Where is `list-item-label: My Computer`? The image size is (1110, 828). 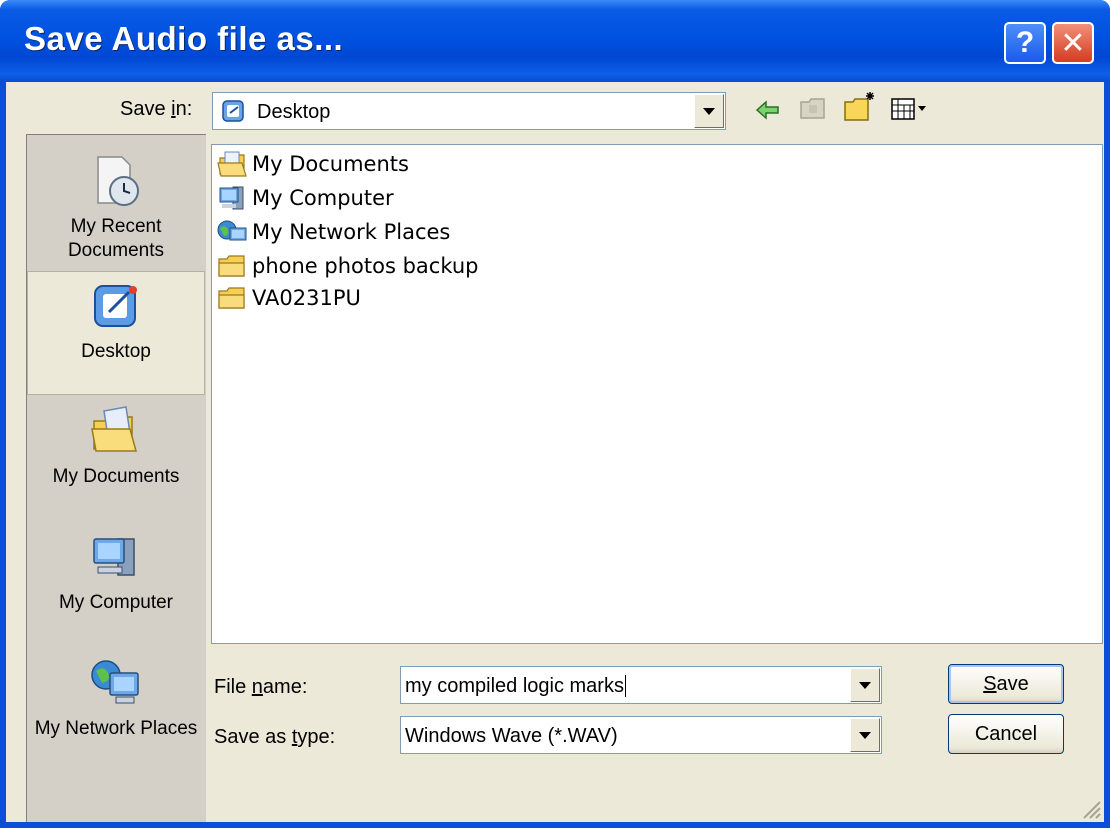 list-item-label: My Computer is located at coordinates (323, 198).